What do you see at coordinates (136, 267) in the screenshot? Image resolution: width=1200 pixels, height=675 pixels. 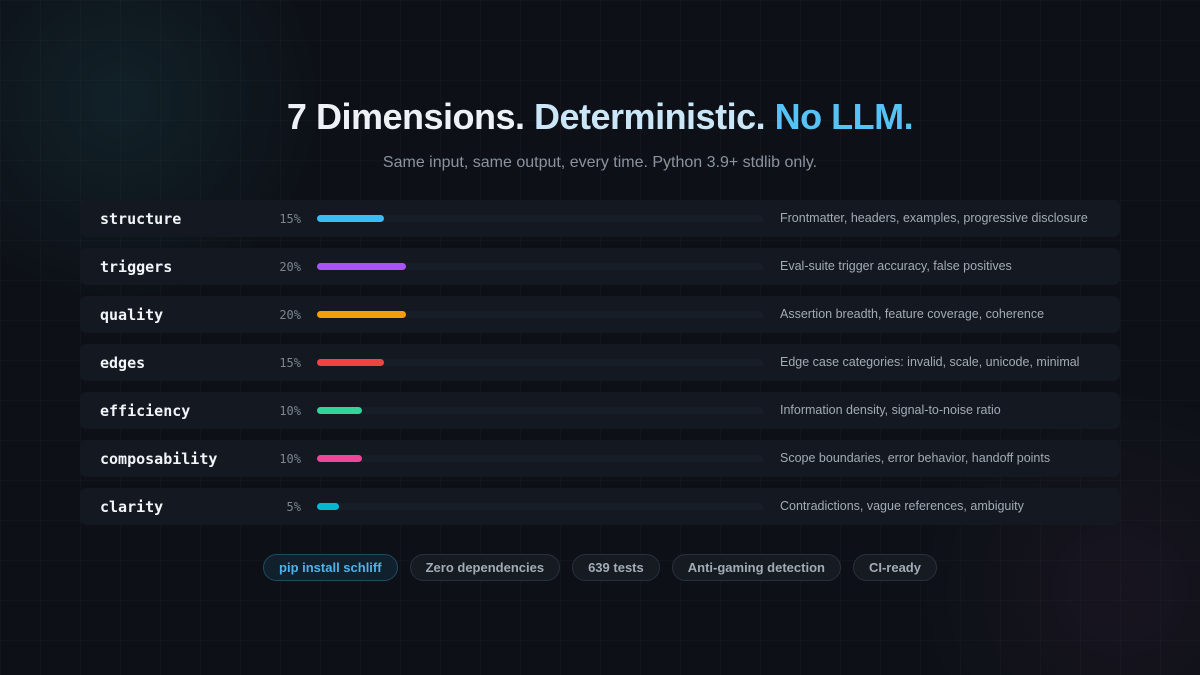 I see `dimension-name: triggers` at bounding box center [136, 267].